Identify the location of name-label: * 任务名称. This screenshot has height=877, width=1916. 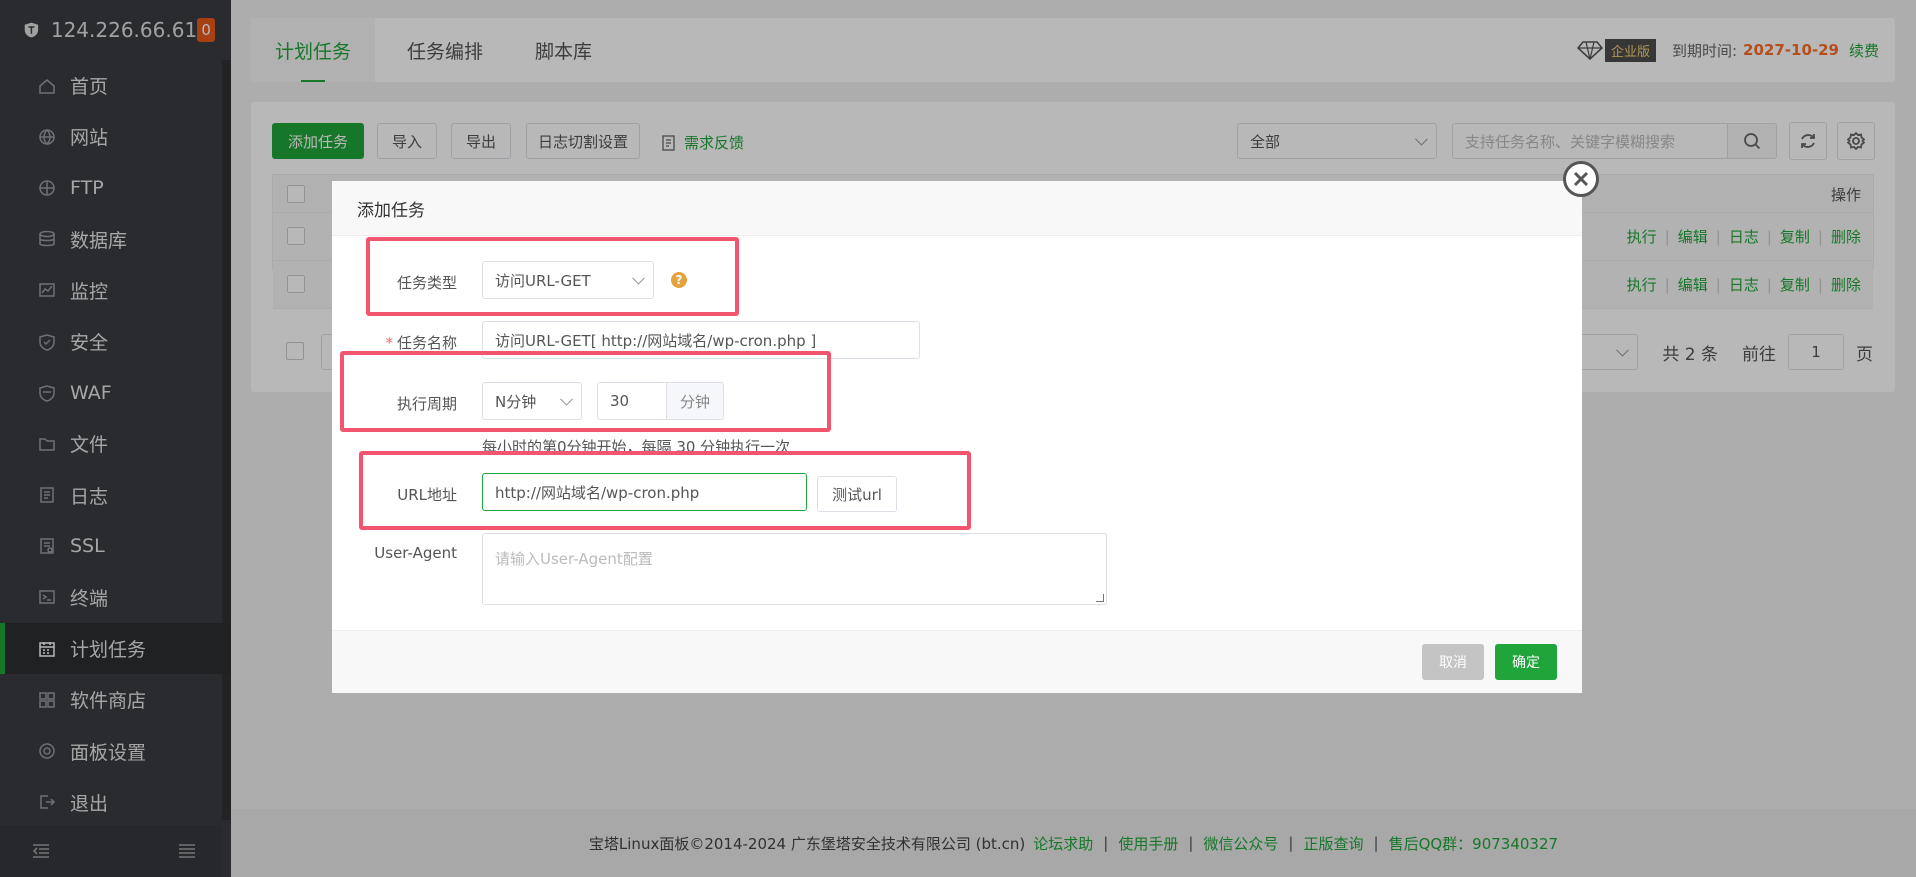
(394, 342).